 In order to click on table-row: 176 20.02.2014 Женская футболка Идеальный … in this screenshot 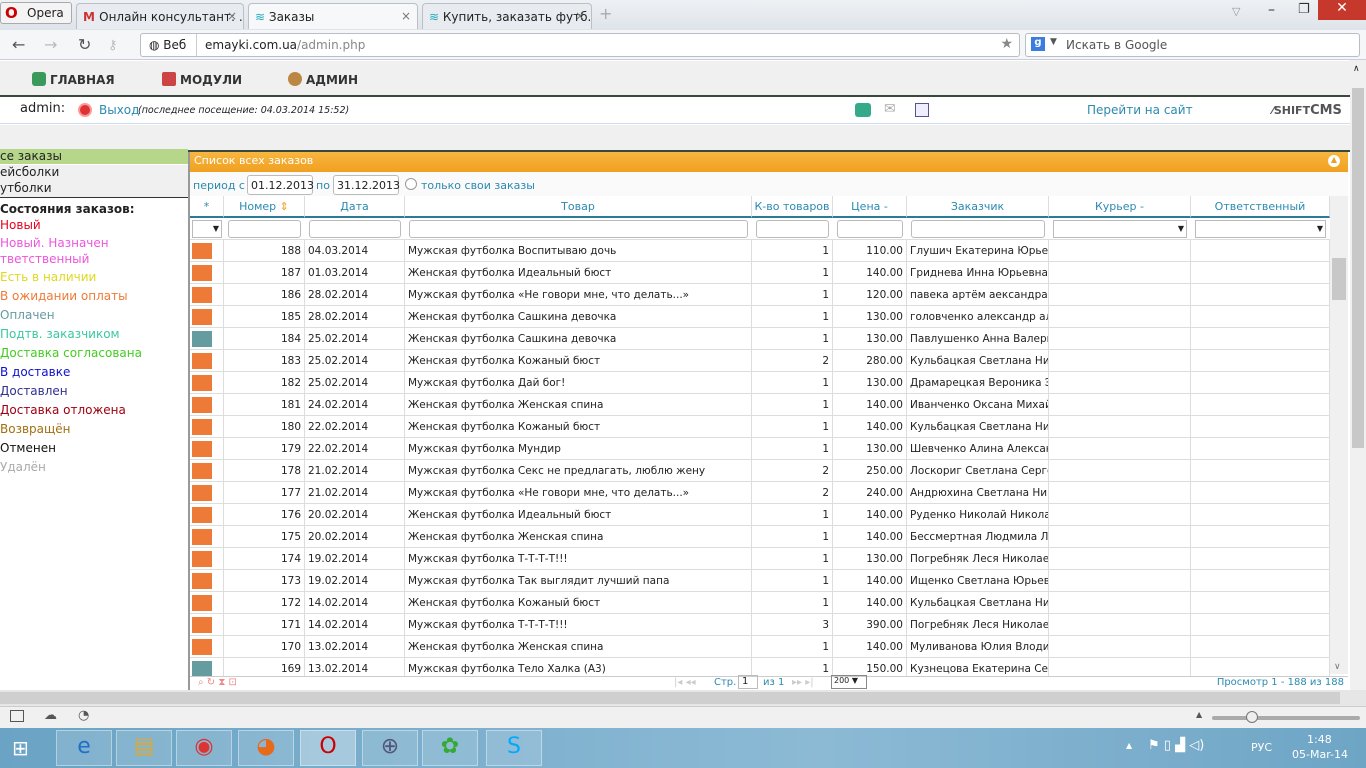, I will do `click(760, 515)`.